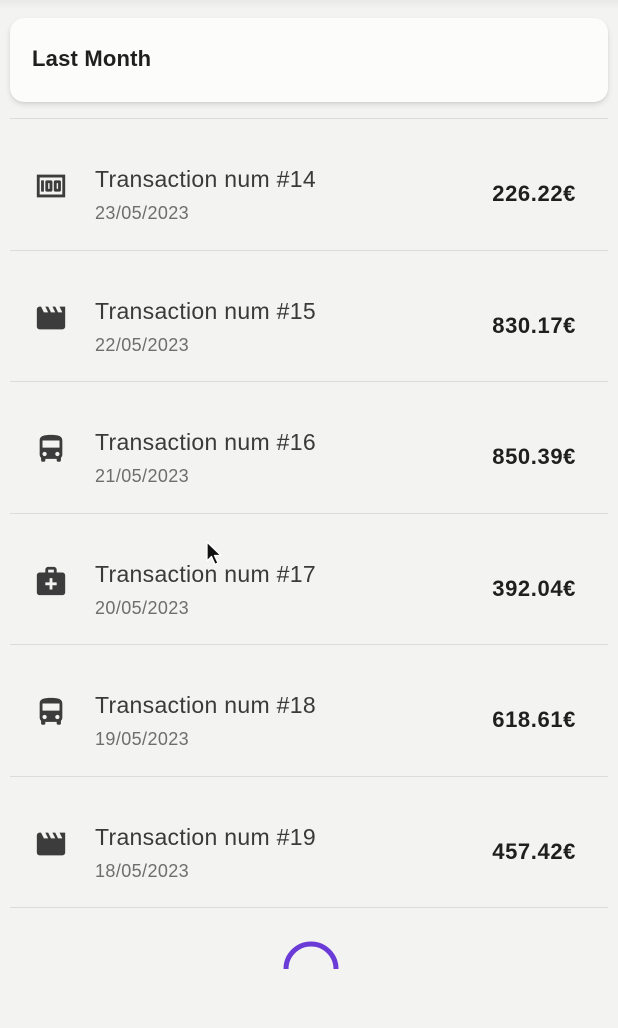 Image resolution: width=618 pixels, height=1028 pixels. What do you see at coordinates (534, 193) in the screenshot?
I see `transaction-amount: 226.22€` at bounding box center [534, 193].